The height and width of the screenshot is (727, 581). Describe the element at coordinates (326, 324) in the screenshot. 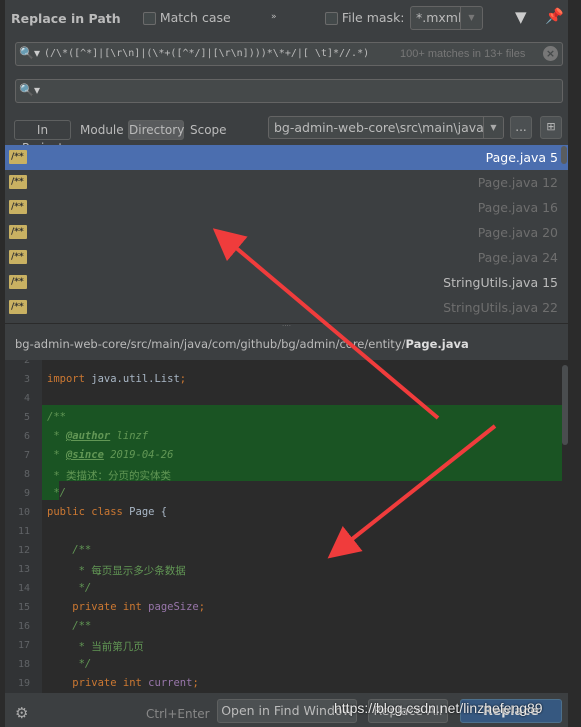

I see `arrow-to-results` at that location.